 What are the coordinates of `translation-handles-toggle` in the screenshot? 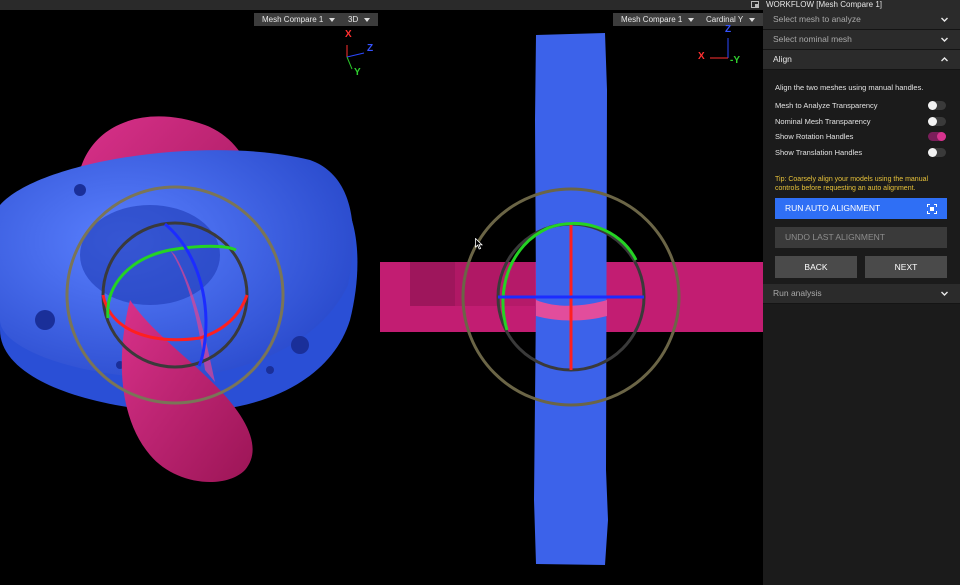 It's located at (937, 152).